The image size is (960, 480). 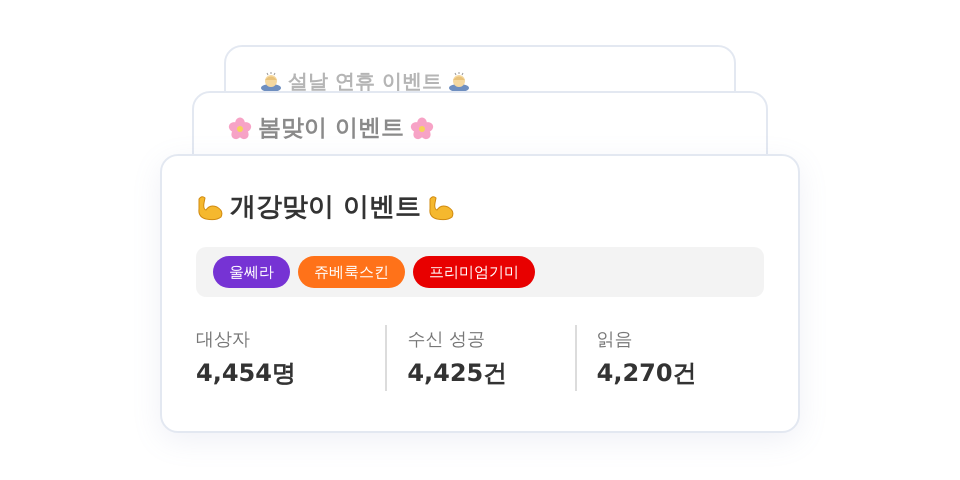 I want to click on tag: 쥬베룩스킨, so click(x=351, y=272).